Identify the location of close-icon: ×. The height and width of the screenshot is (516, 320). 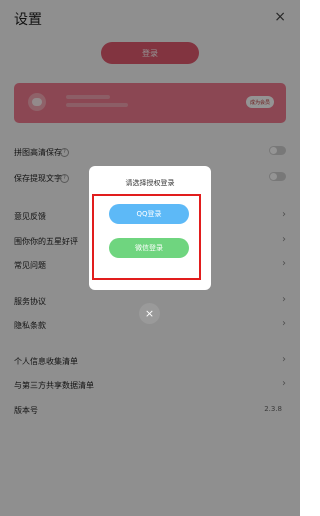
(149, 313).